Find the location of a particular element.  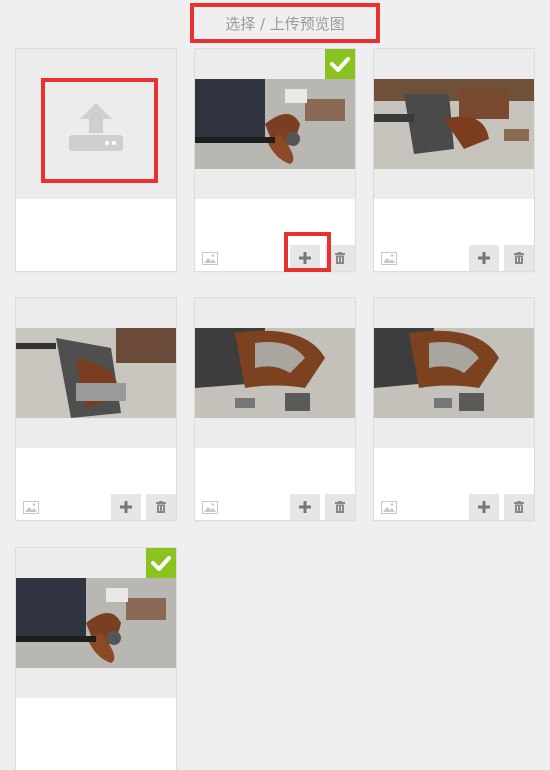

upload-tile is located at coordinates (96, 124).